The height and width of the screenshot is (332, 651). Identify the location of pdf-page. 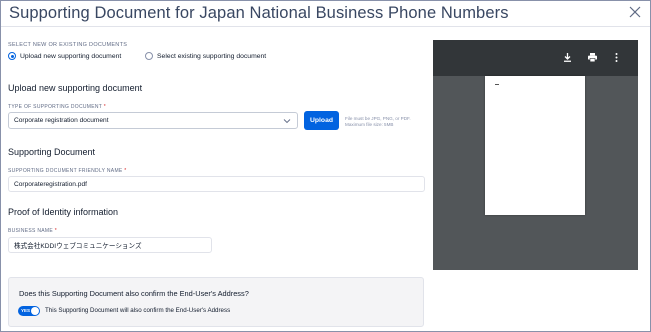
(535, 145).